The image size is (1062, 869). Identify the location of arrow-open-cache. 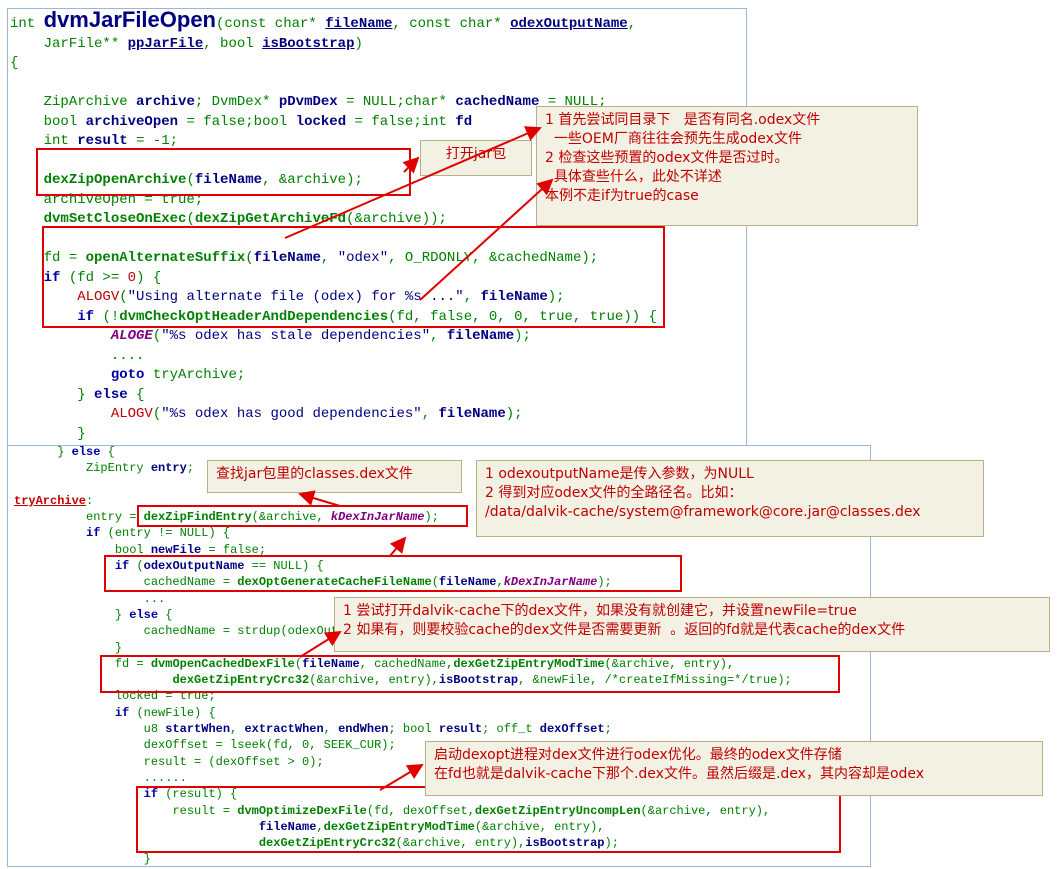
(320, 644).